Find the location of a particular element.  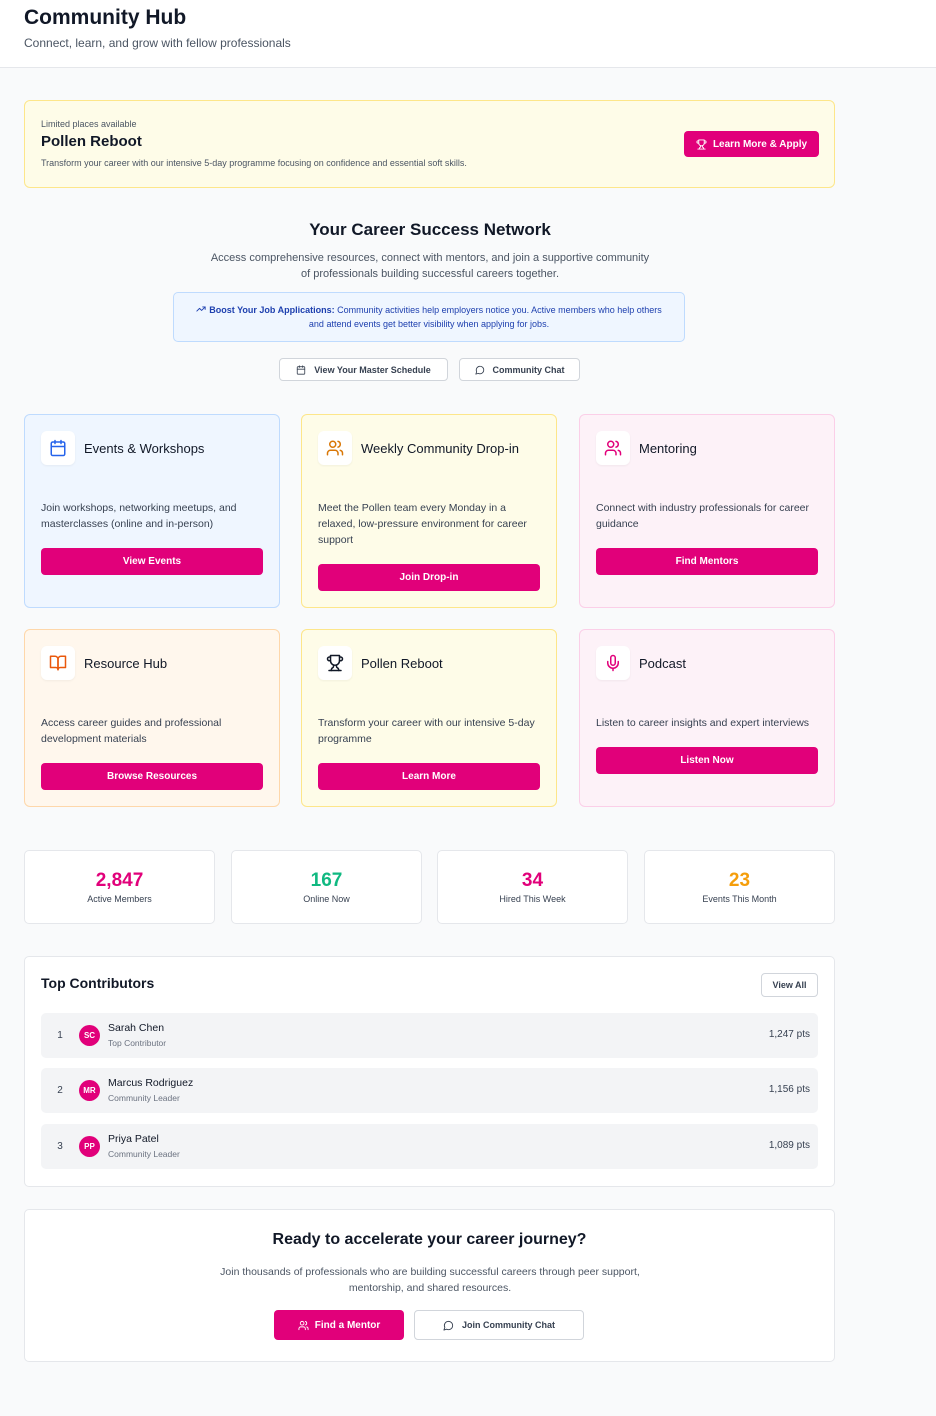

banner-eyebrow: Limited places available is located at coordinates (89, 124).